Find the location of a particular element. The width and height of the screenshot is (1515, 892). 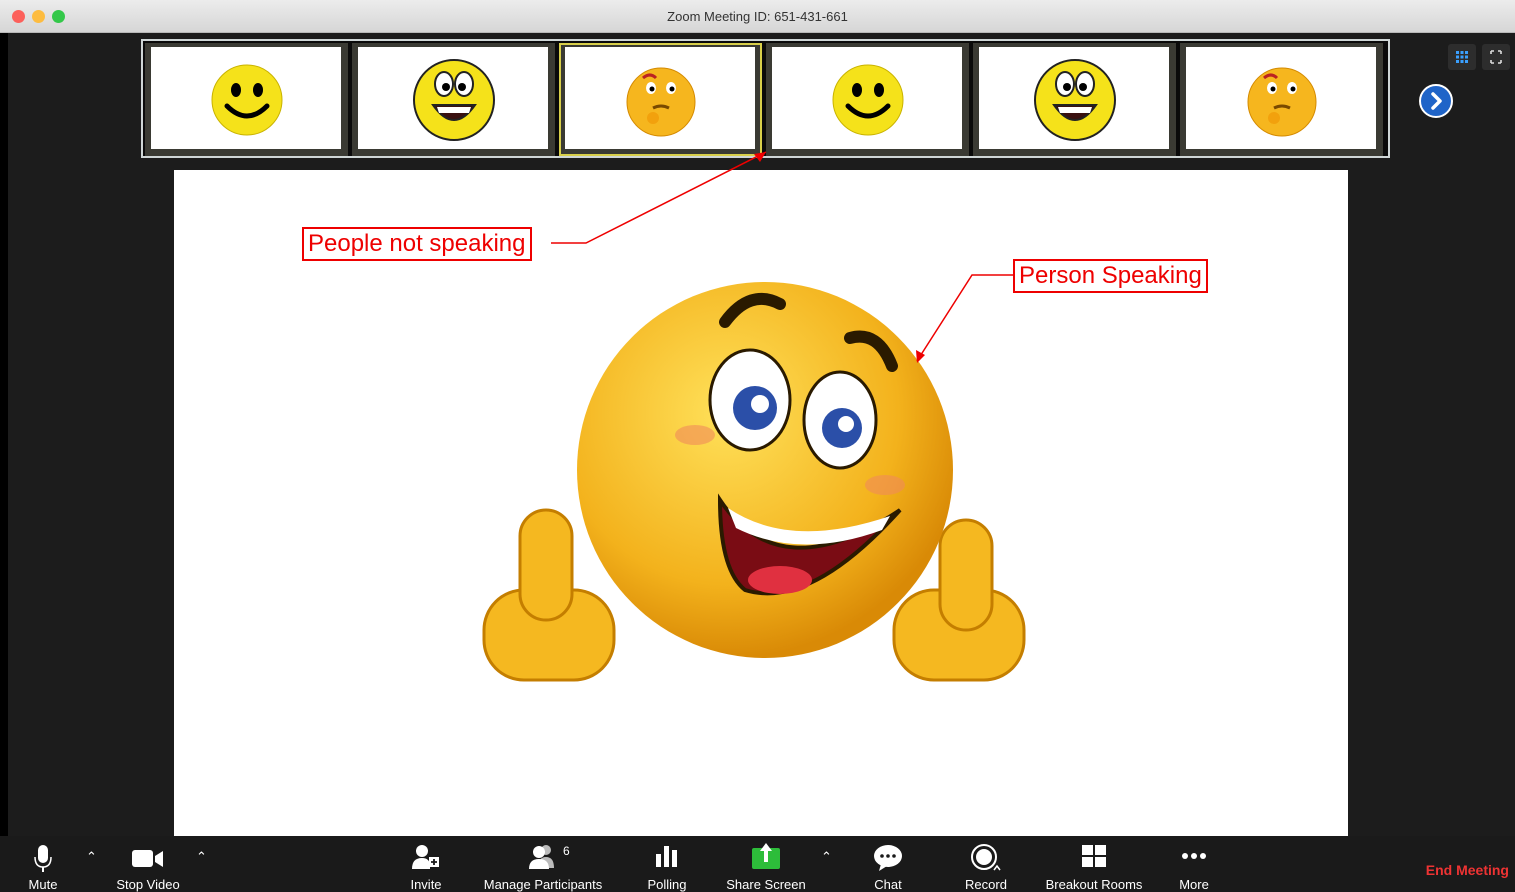

breakout-rooms-icon is located at coordinates (1094, 856).